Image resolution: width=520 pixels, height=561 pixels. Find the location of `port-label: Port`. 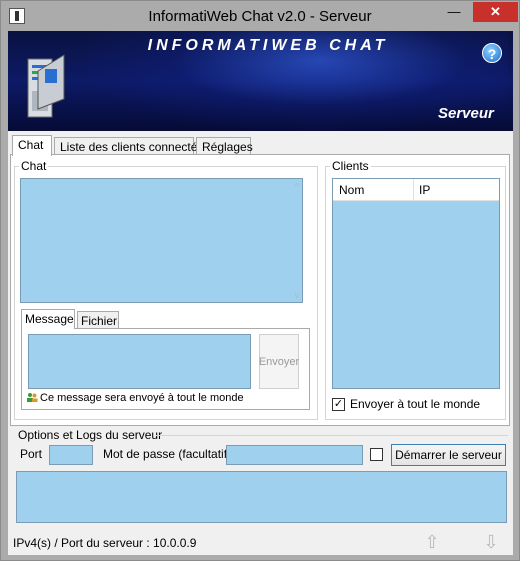

port-label: Port is located at coordinates (31, 454).